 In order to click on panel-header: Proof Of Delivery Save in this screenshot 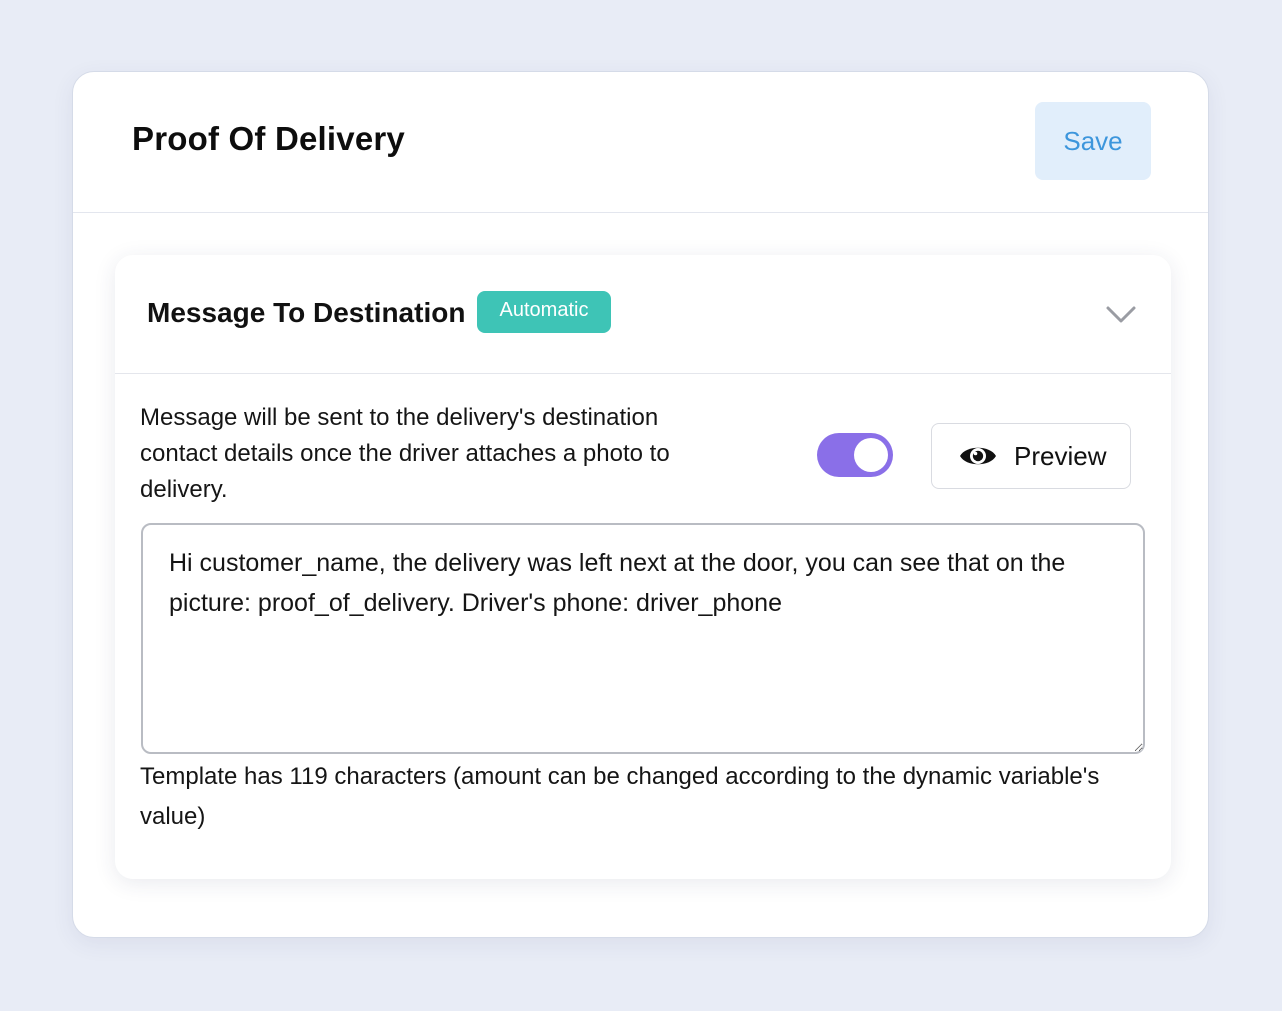, I will do `click(640, 142)`.